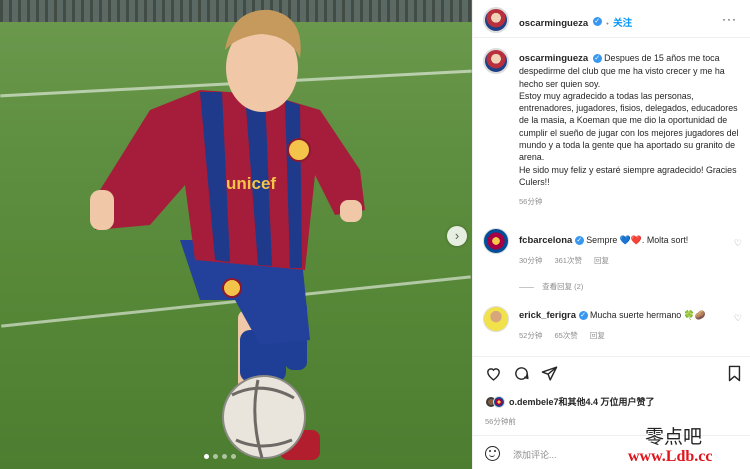 The image size is (750, 469). What do you see at coordinates (565, 335) in the screenshot?
I see `comment-likes: 65次赞` at bounding box center [565, 335].